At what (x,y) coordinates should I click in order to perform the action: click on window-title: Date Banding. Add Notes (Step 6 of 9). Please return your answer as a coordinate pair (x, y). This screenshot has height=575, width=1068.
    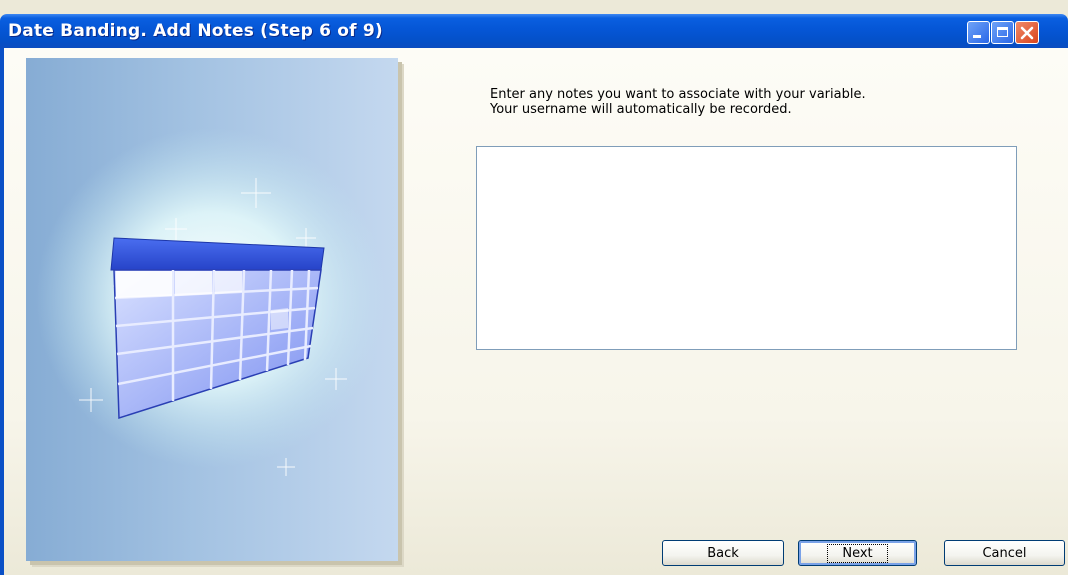
    Looking at the image, I should click on (195, 31).